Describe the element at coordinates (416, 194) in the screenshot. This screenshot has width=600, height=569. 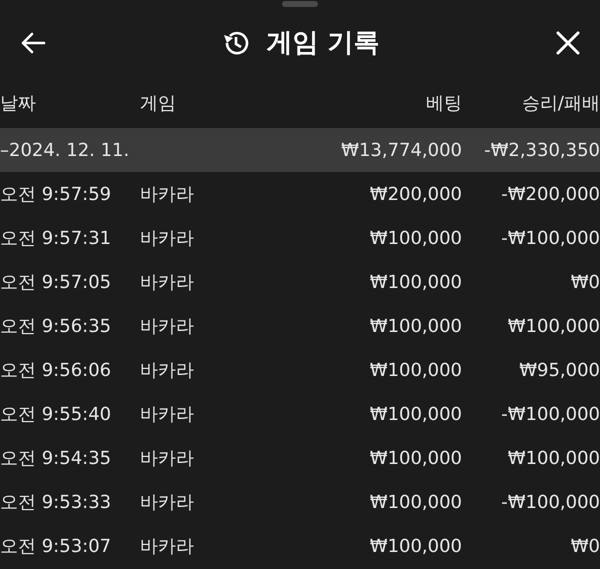
I see `bet-cell: ₩200,000` at that location.